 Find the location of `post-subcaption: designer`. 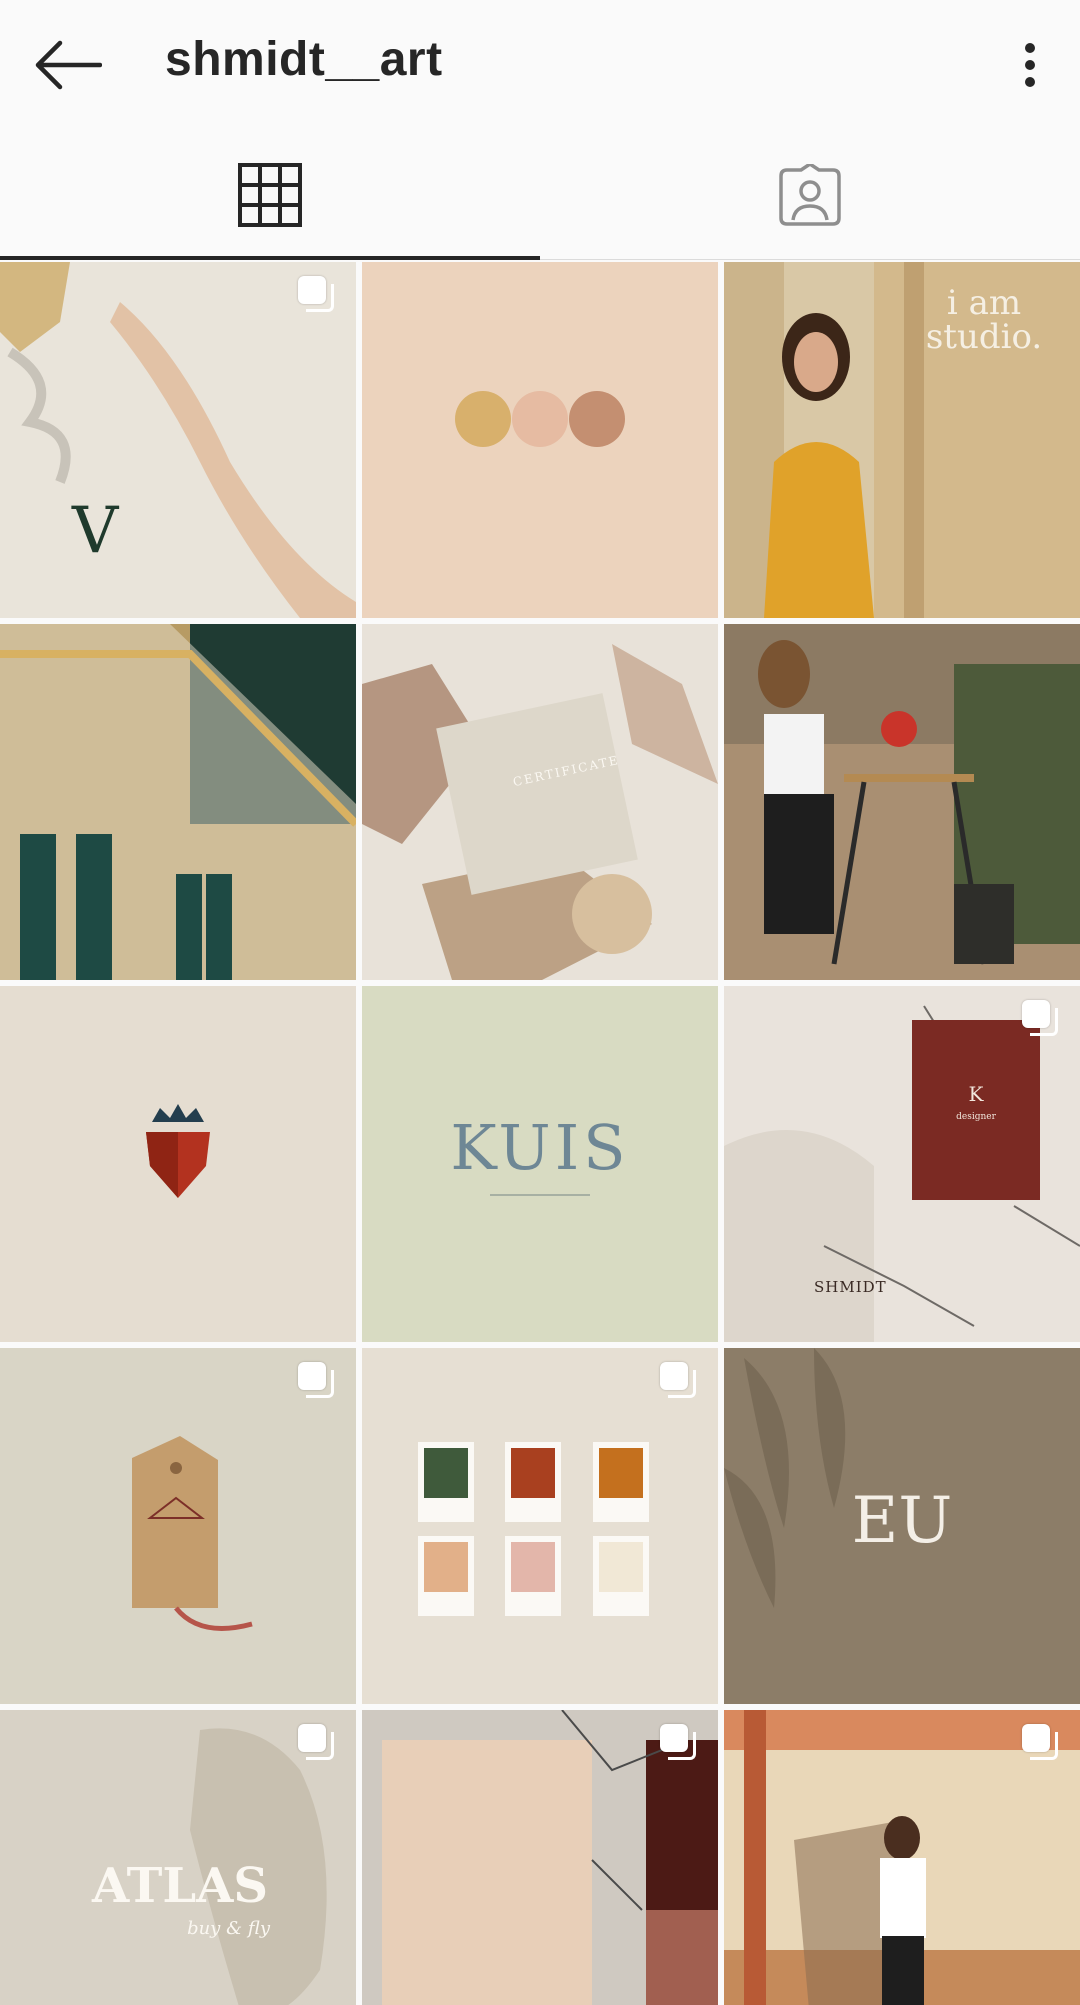

post-subcaption: designer is located at coordinates (976, 1117).